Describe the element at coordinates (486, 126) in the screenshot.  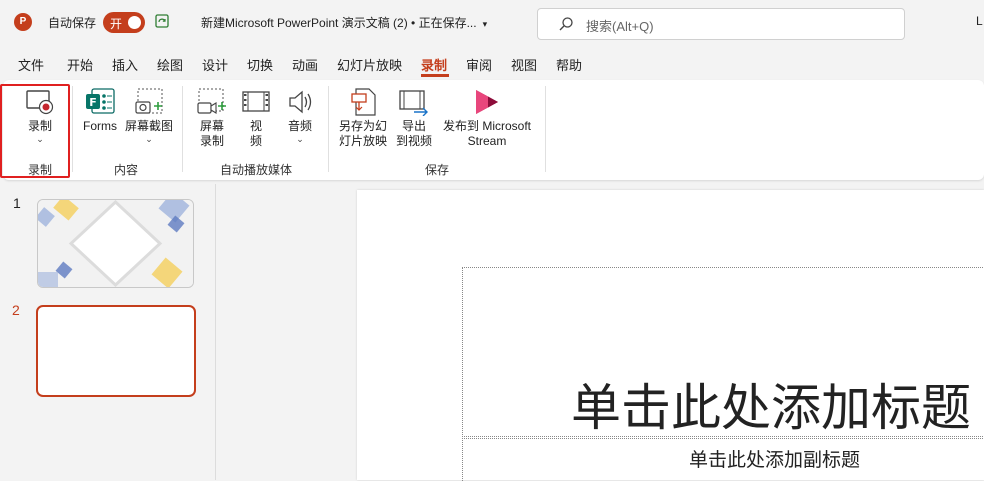
I see `publish-stream-label-line1: 发布到 Microsoft` at that location.